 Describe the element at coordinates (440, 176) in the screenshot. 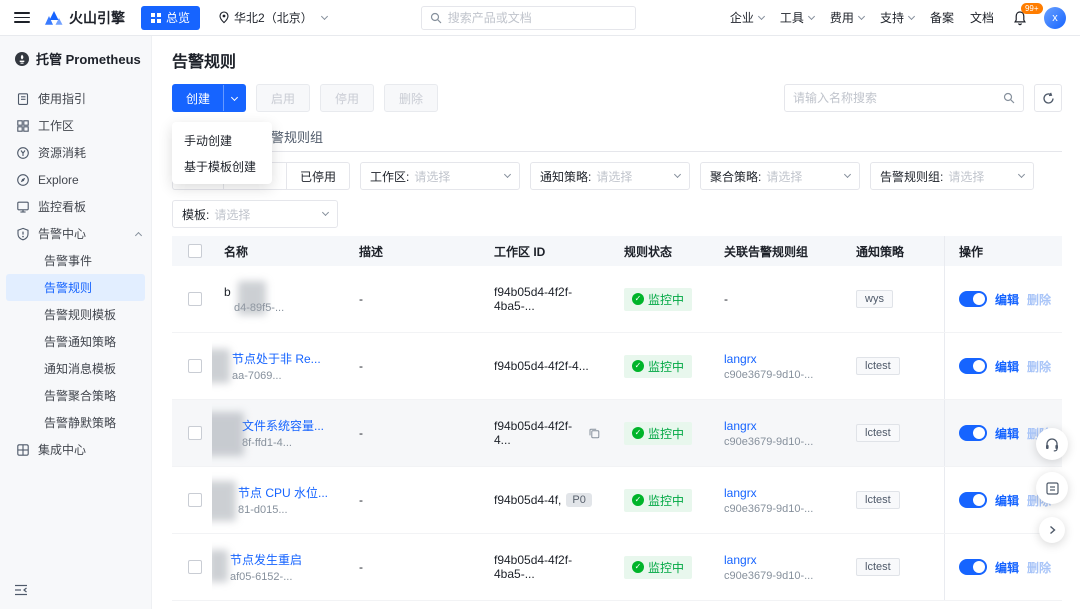

I see `workspace-select: 工作区: 请选择` at that location.